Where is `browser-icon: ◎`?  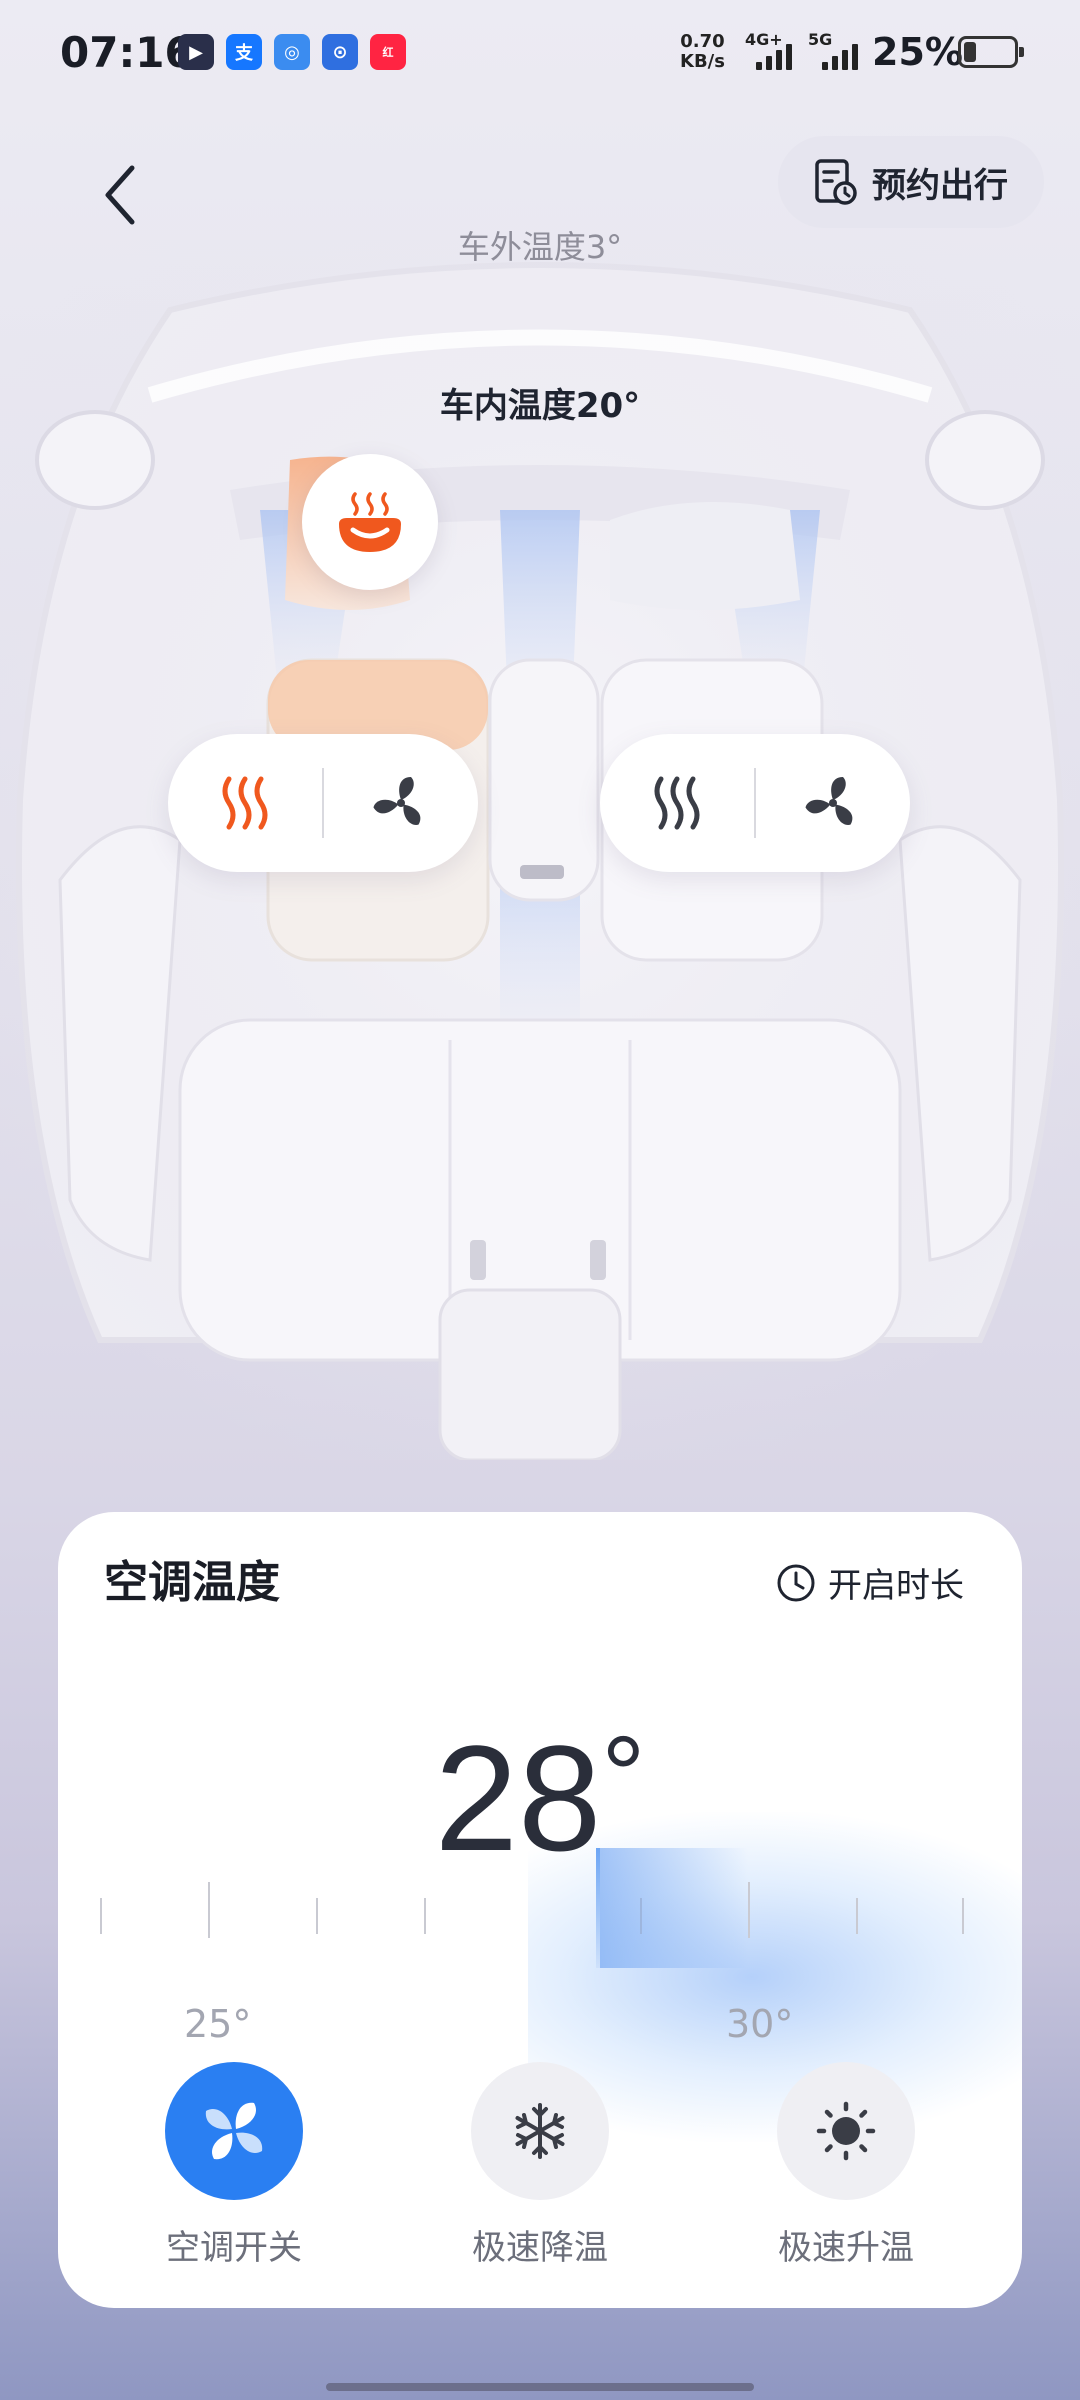
browser-icon: ◎ is located at coordinates (292, 52).